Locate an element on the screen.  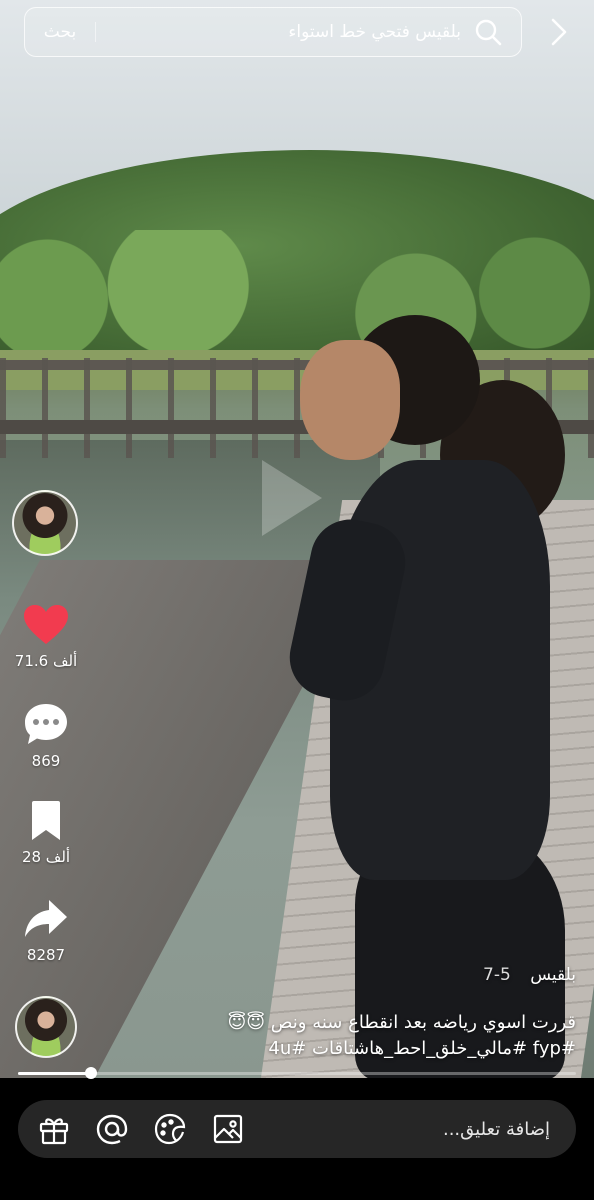
caption-hashtags: #fyp #مالي_خلق_احط_هاشتاقات #4u is located at coordinates (366, 1049).